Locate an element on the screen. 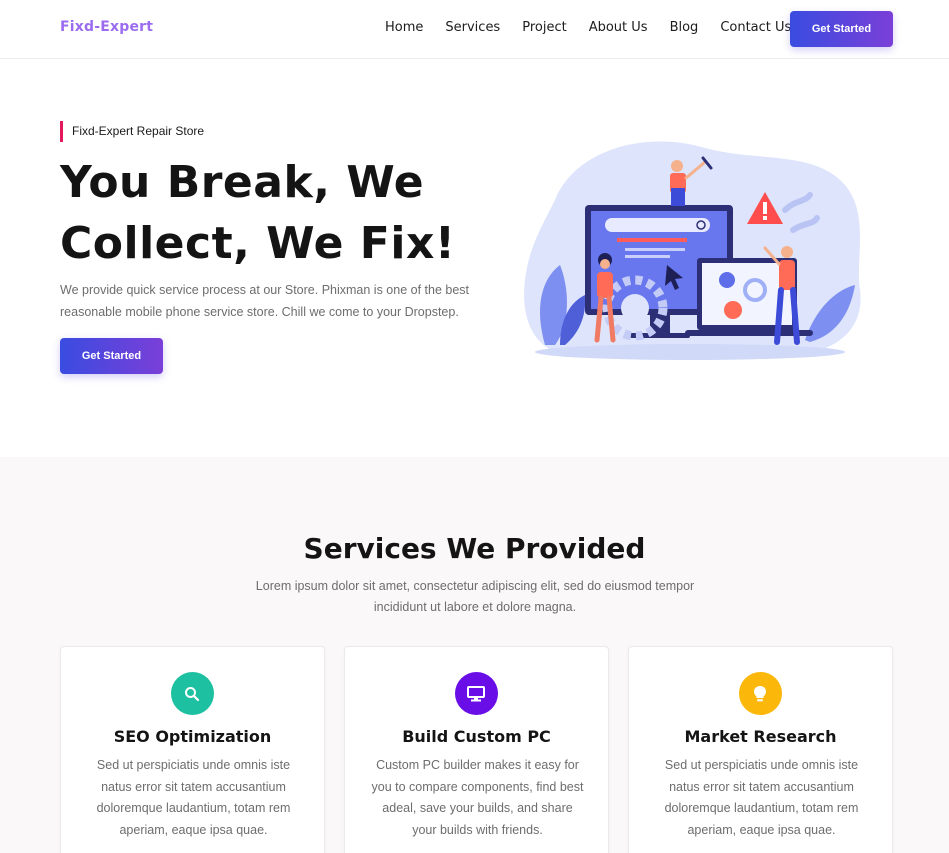 This screenshot has width=949, height=853. search-icon is located at coordinates (192, 693).